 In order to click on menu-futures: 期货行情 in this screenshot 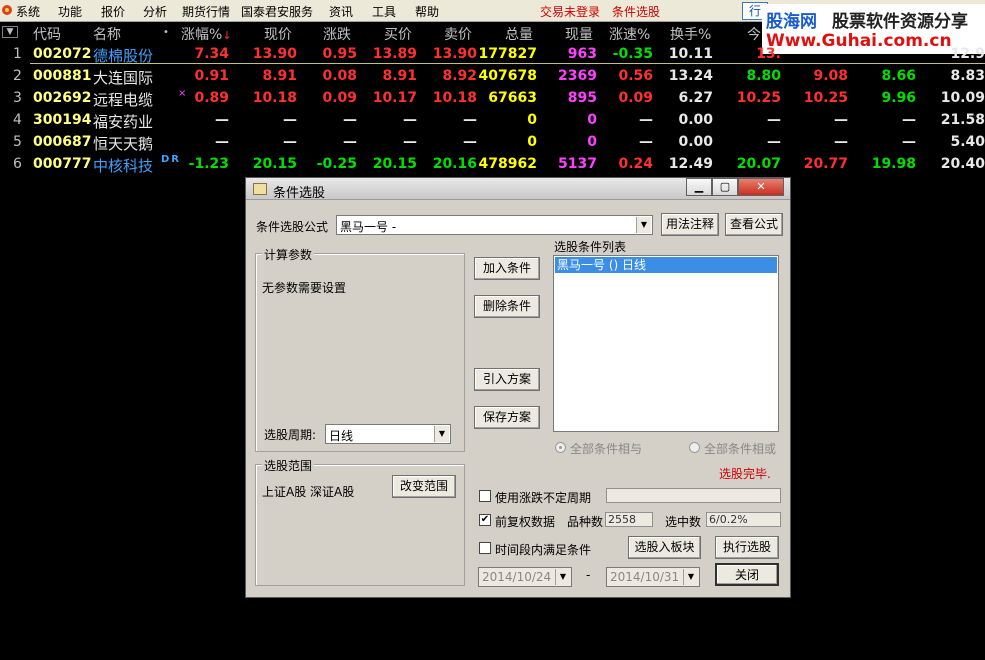, I will do `click(206, 11)`.